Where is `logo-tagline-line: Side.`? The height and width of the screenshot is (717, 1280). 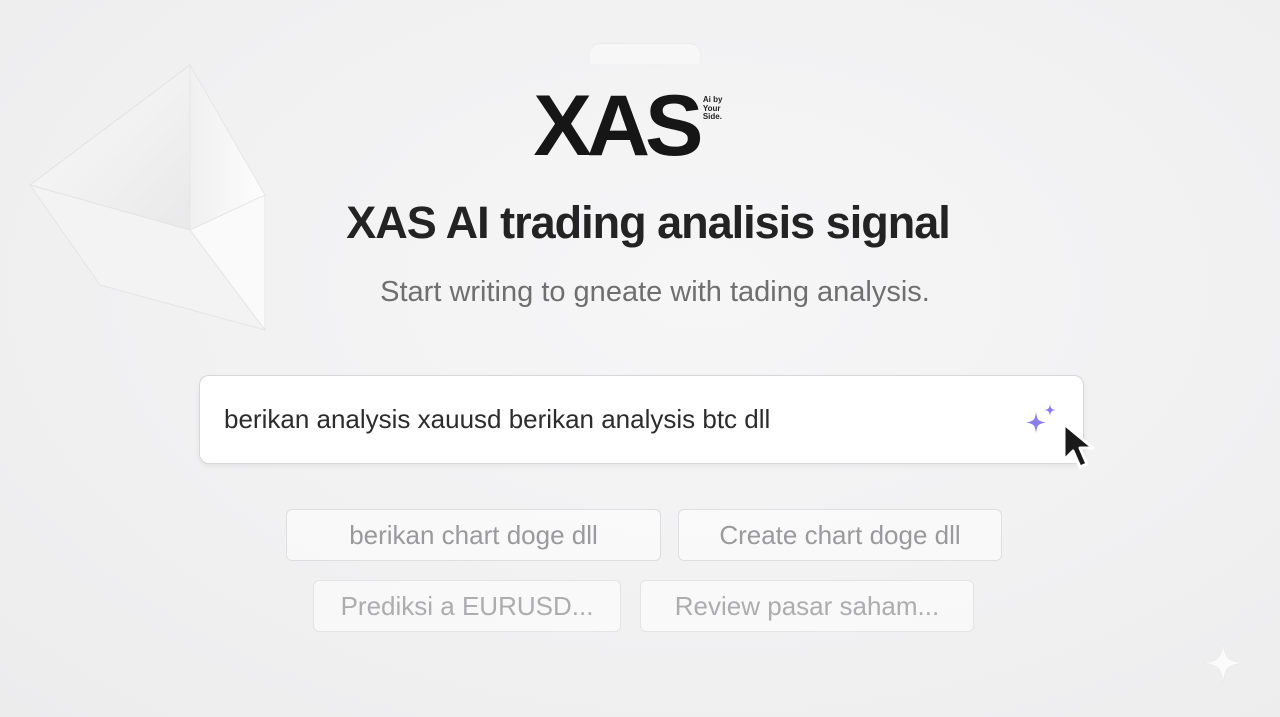 logo-tagline-line: Side. is located at coordinates (712, 116).